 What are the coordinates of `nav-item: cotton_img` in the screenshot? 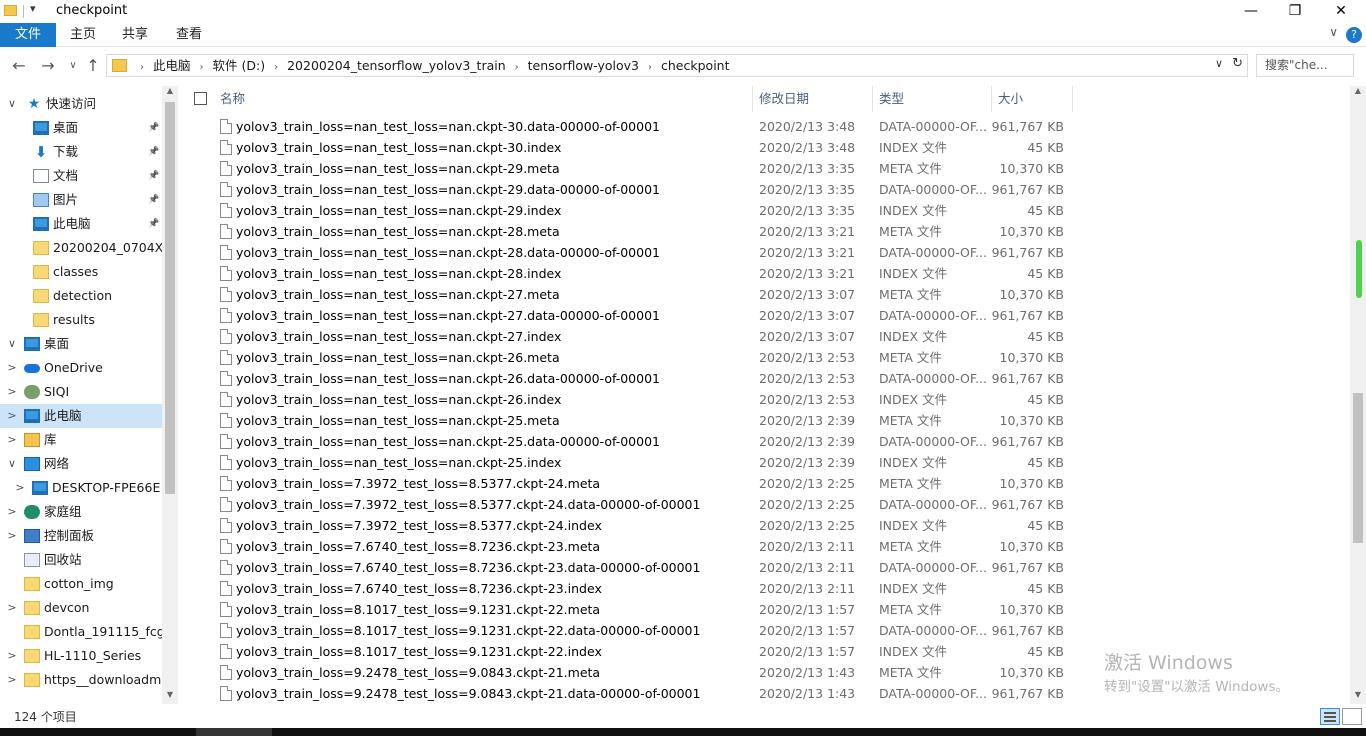 It's located at (81, 584).